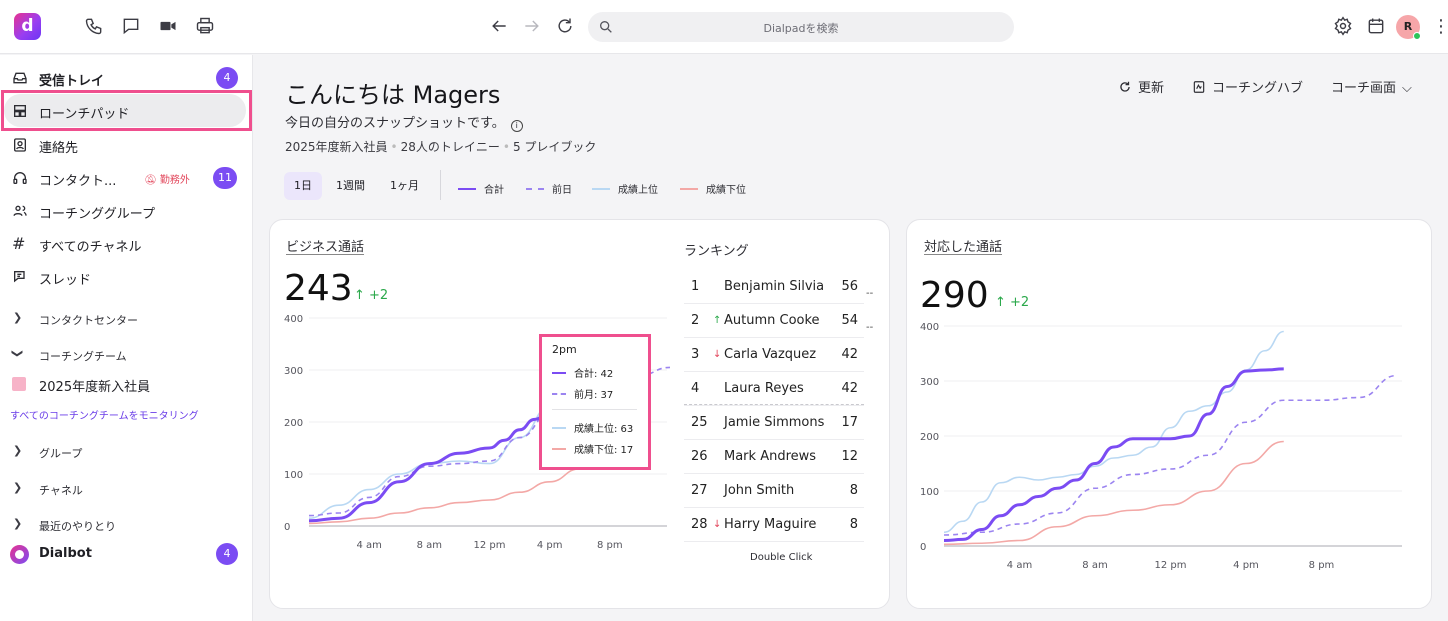 This screenshot has width=1448, height=621. What do you see at coordinates (954, 295) in the screenshot?
I see `handled-calls-value: 290` at bounding box center [954, 295].